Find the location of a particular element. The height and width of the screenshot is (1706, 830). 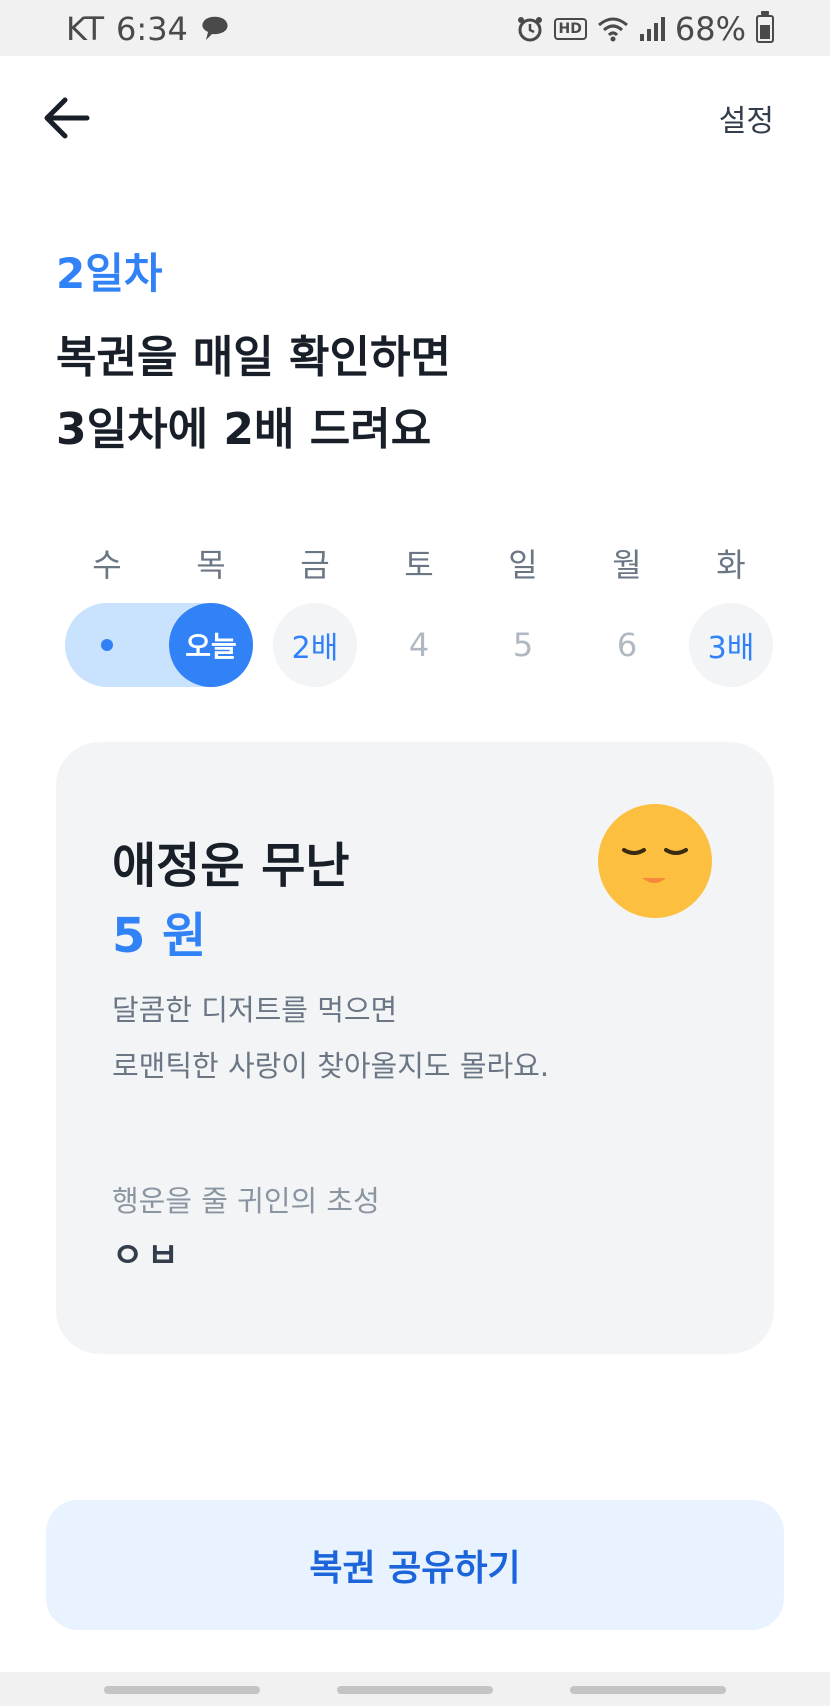

prize-amount: 5 원 is located at coordinates (159, 936).